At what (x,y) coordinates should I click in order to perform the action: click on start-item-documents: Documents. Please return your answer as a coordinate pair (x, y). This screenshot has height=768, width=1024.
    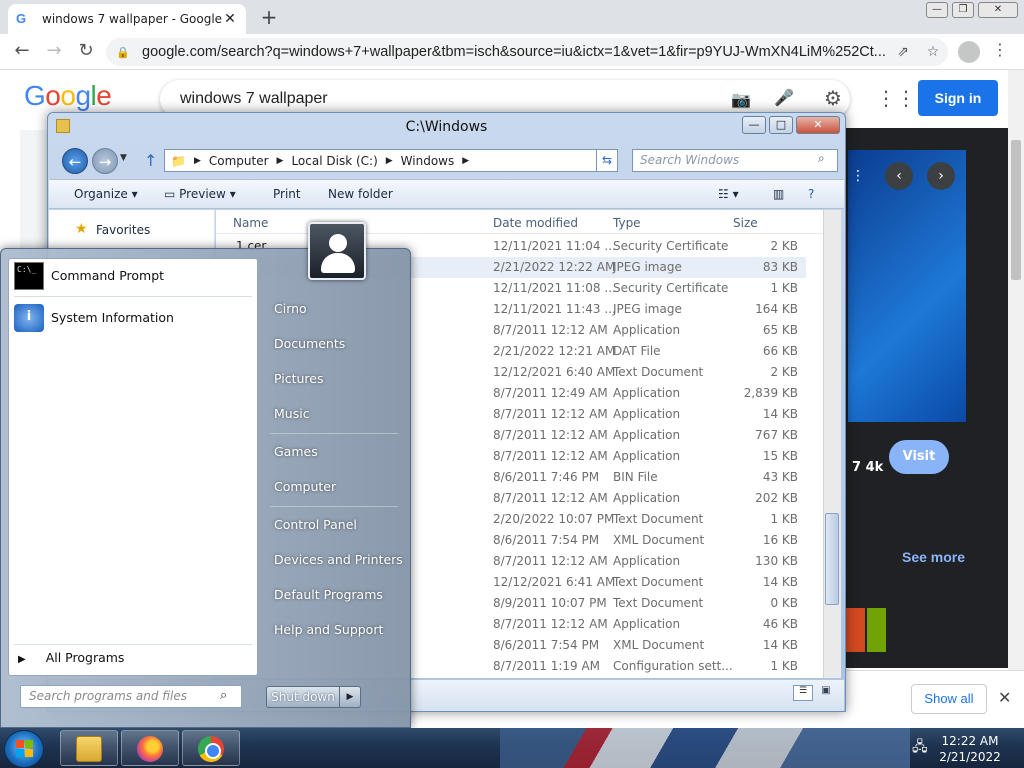
    Looking at the image, I should click on (334, 344).